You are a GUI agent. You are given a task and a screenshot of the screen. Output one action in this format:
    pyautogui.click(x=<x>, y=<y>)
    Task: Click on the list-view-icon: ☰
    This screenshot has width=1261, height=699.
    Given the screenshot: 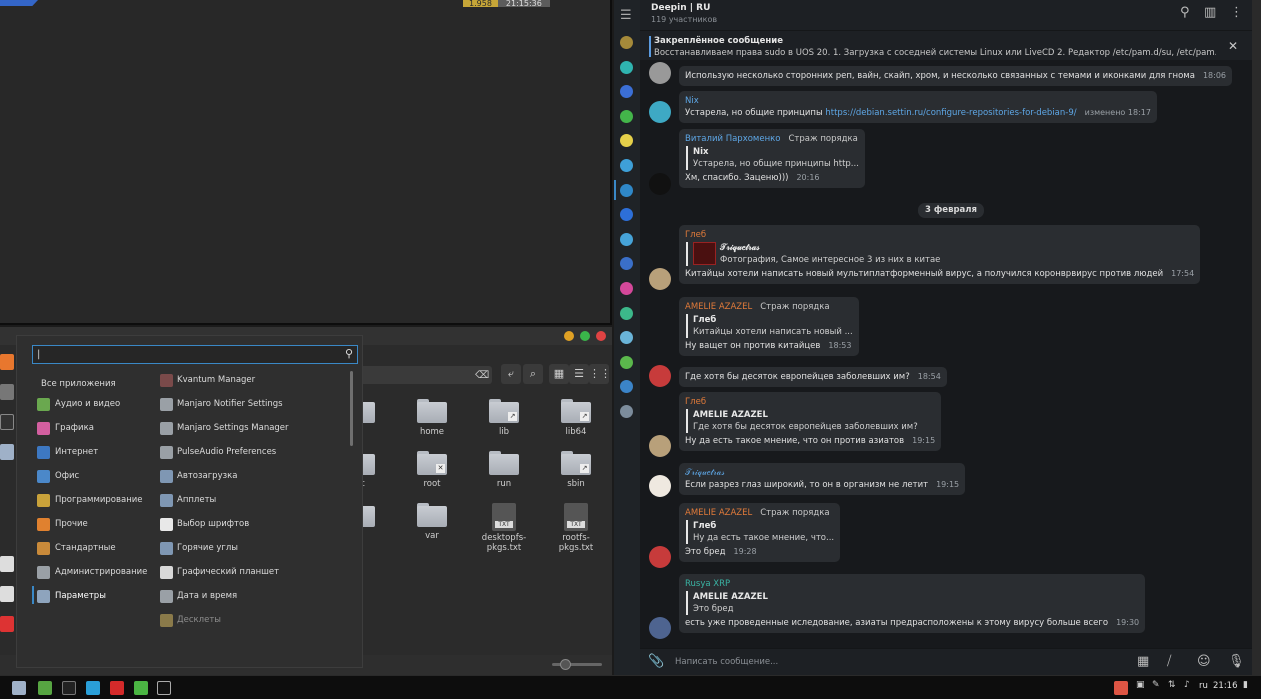 What is the action you would take?
    pyautogui.click(x=579, y=374)
    